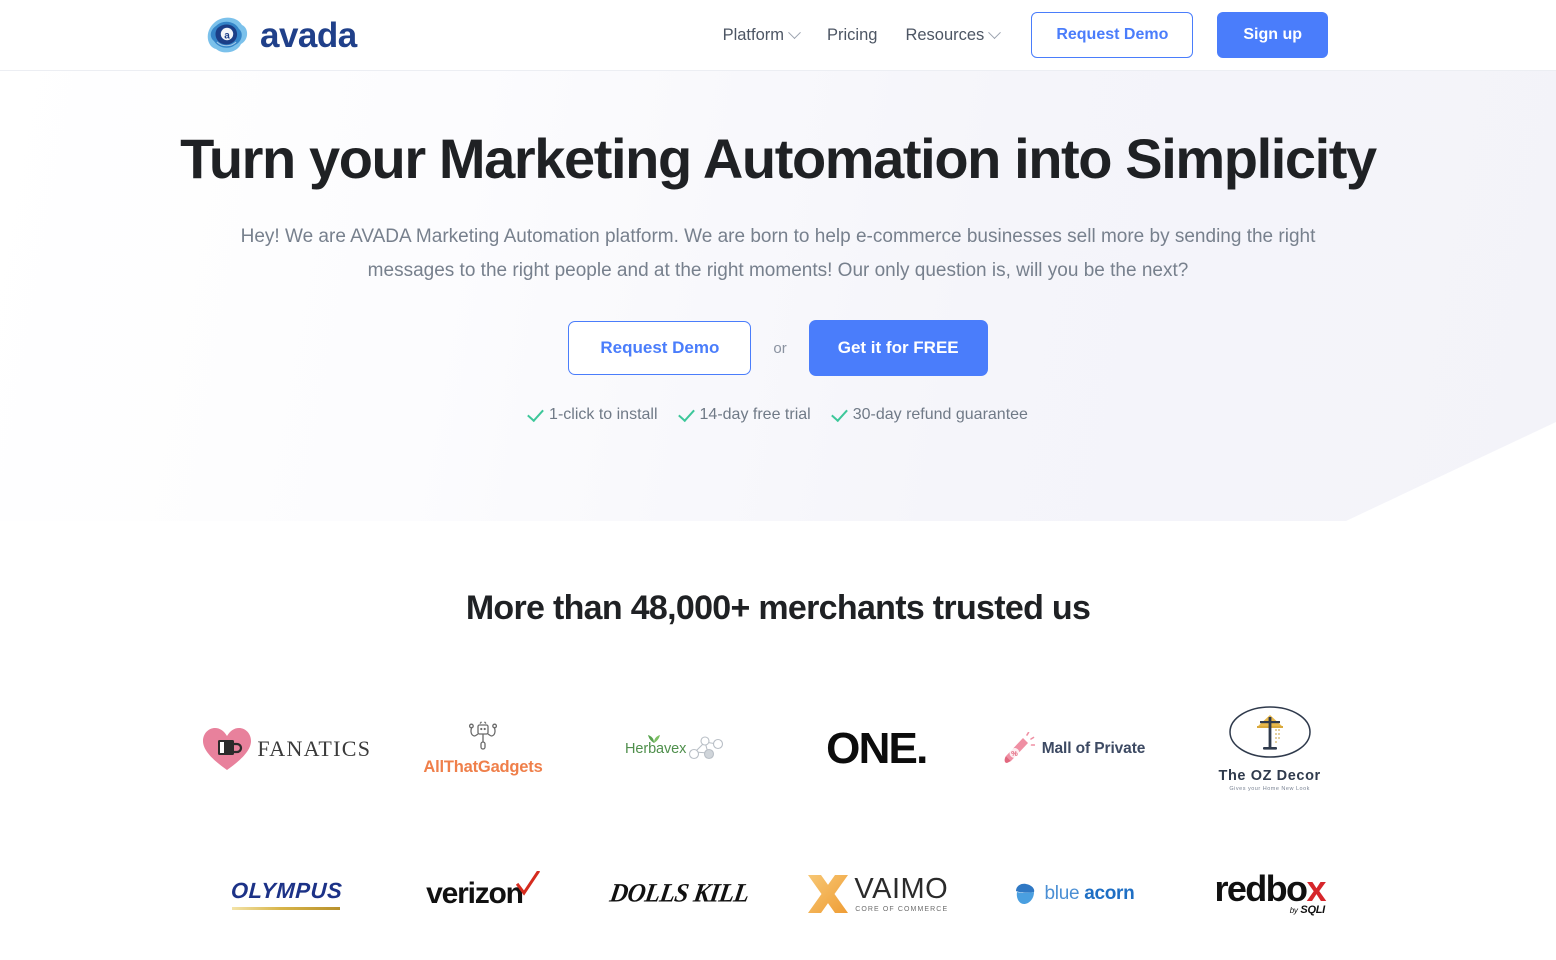 The height and width of the screenshot is (960, 1556). What do you see at coordinates (603, 415) in the screenshot?
I see `feature-label: 1-click to install` at bounding box center [603, 415].